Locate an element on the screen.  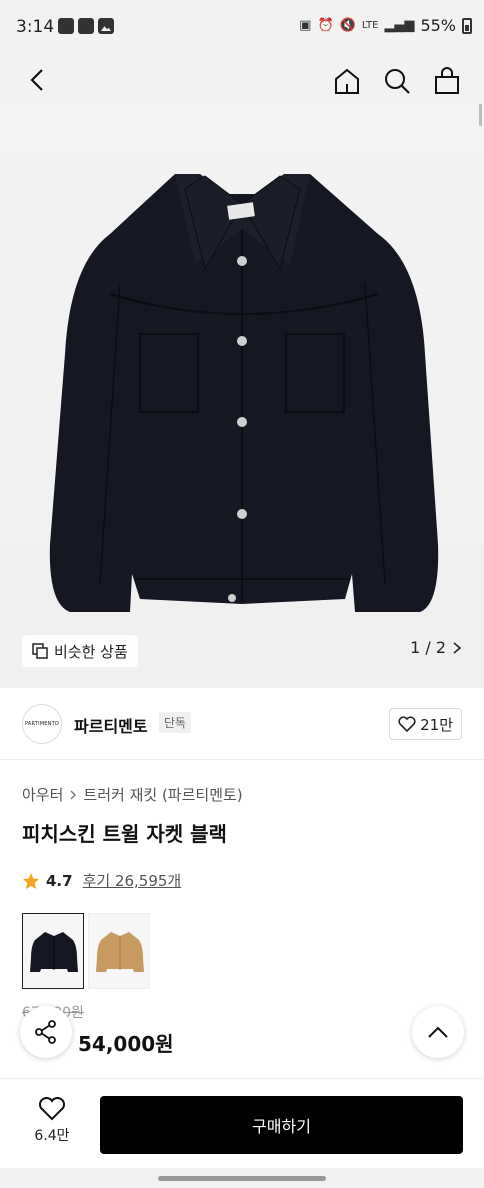
nfc-icon: ▣ is located at coordinates (305, 25).